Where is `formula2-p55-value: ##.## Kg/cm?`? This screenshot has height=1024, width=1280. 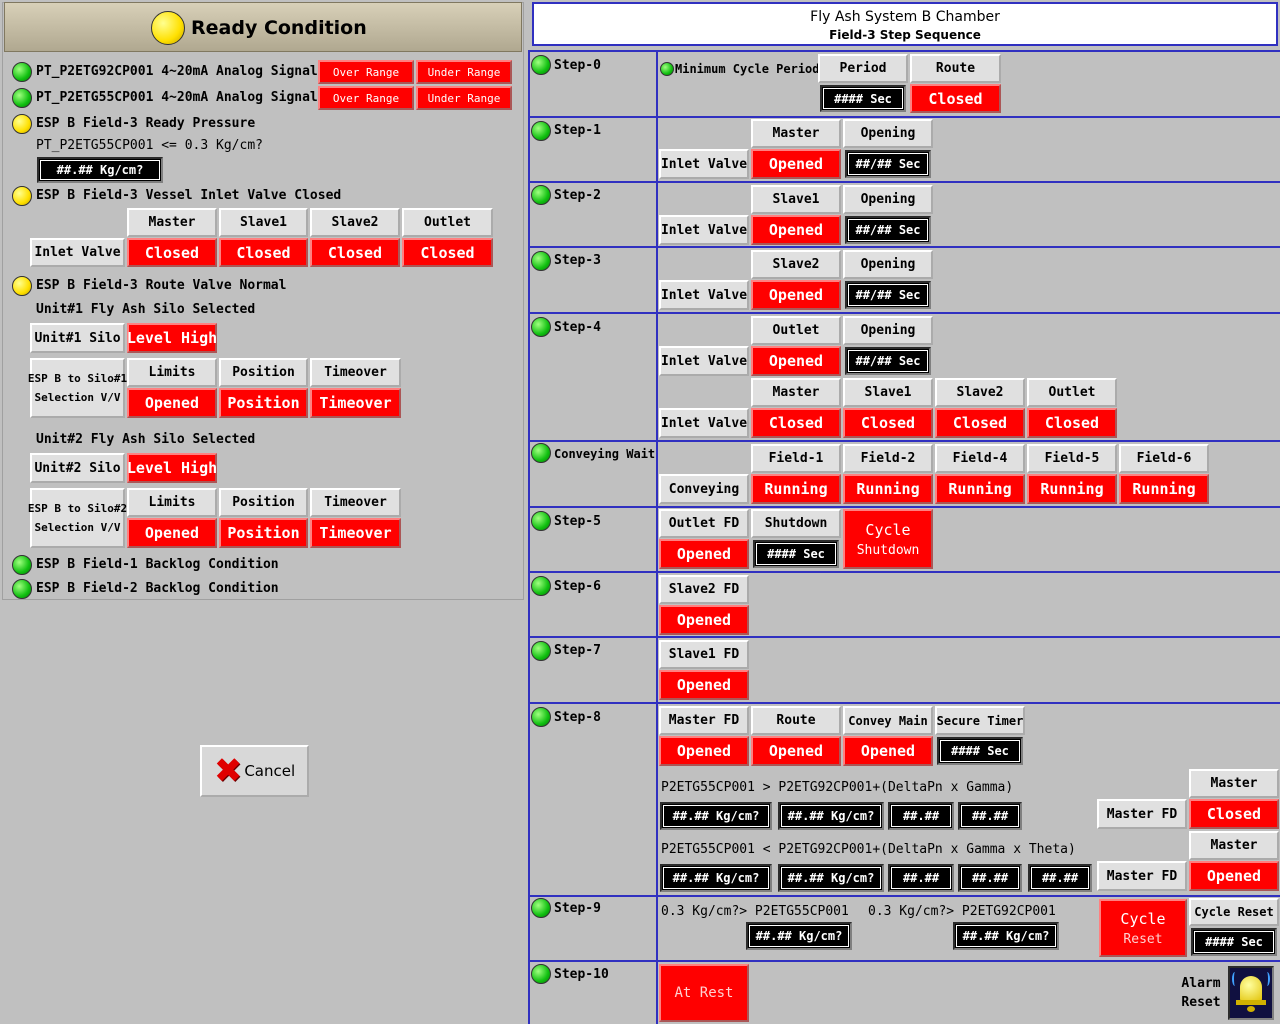 formula2-p55-value: ##.## Kg/cm? is located at coordinates (716, 878).